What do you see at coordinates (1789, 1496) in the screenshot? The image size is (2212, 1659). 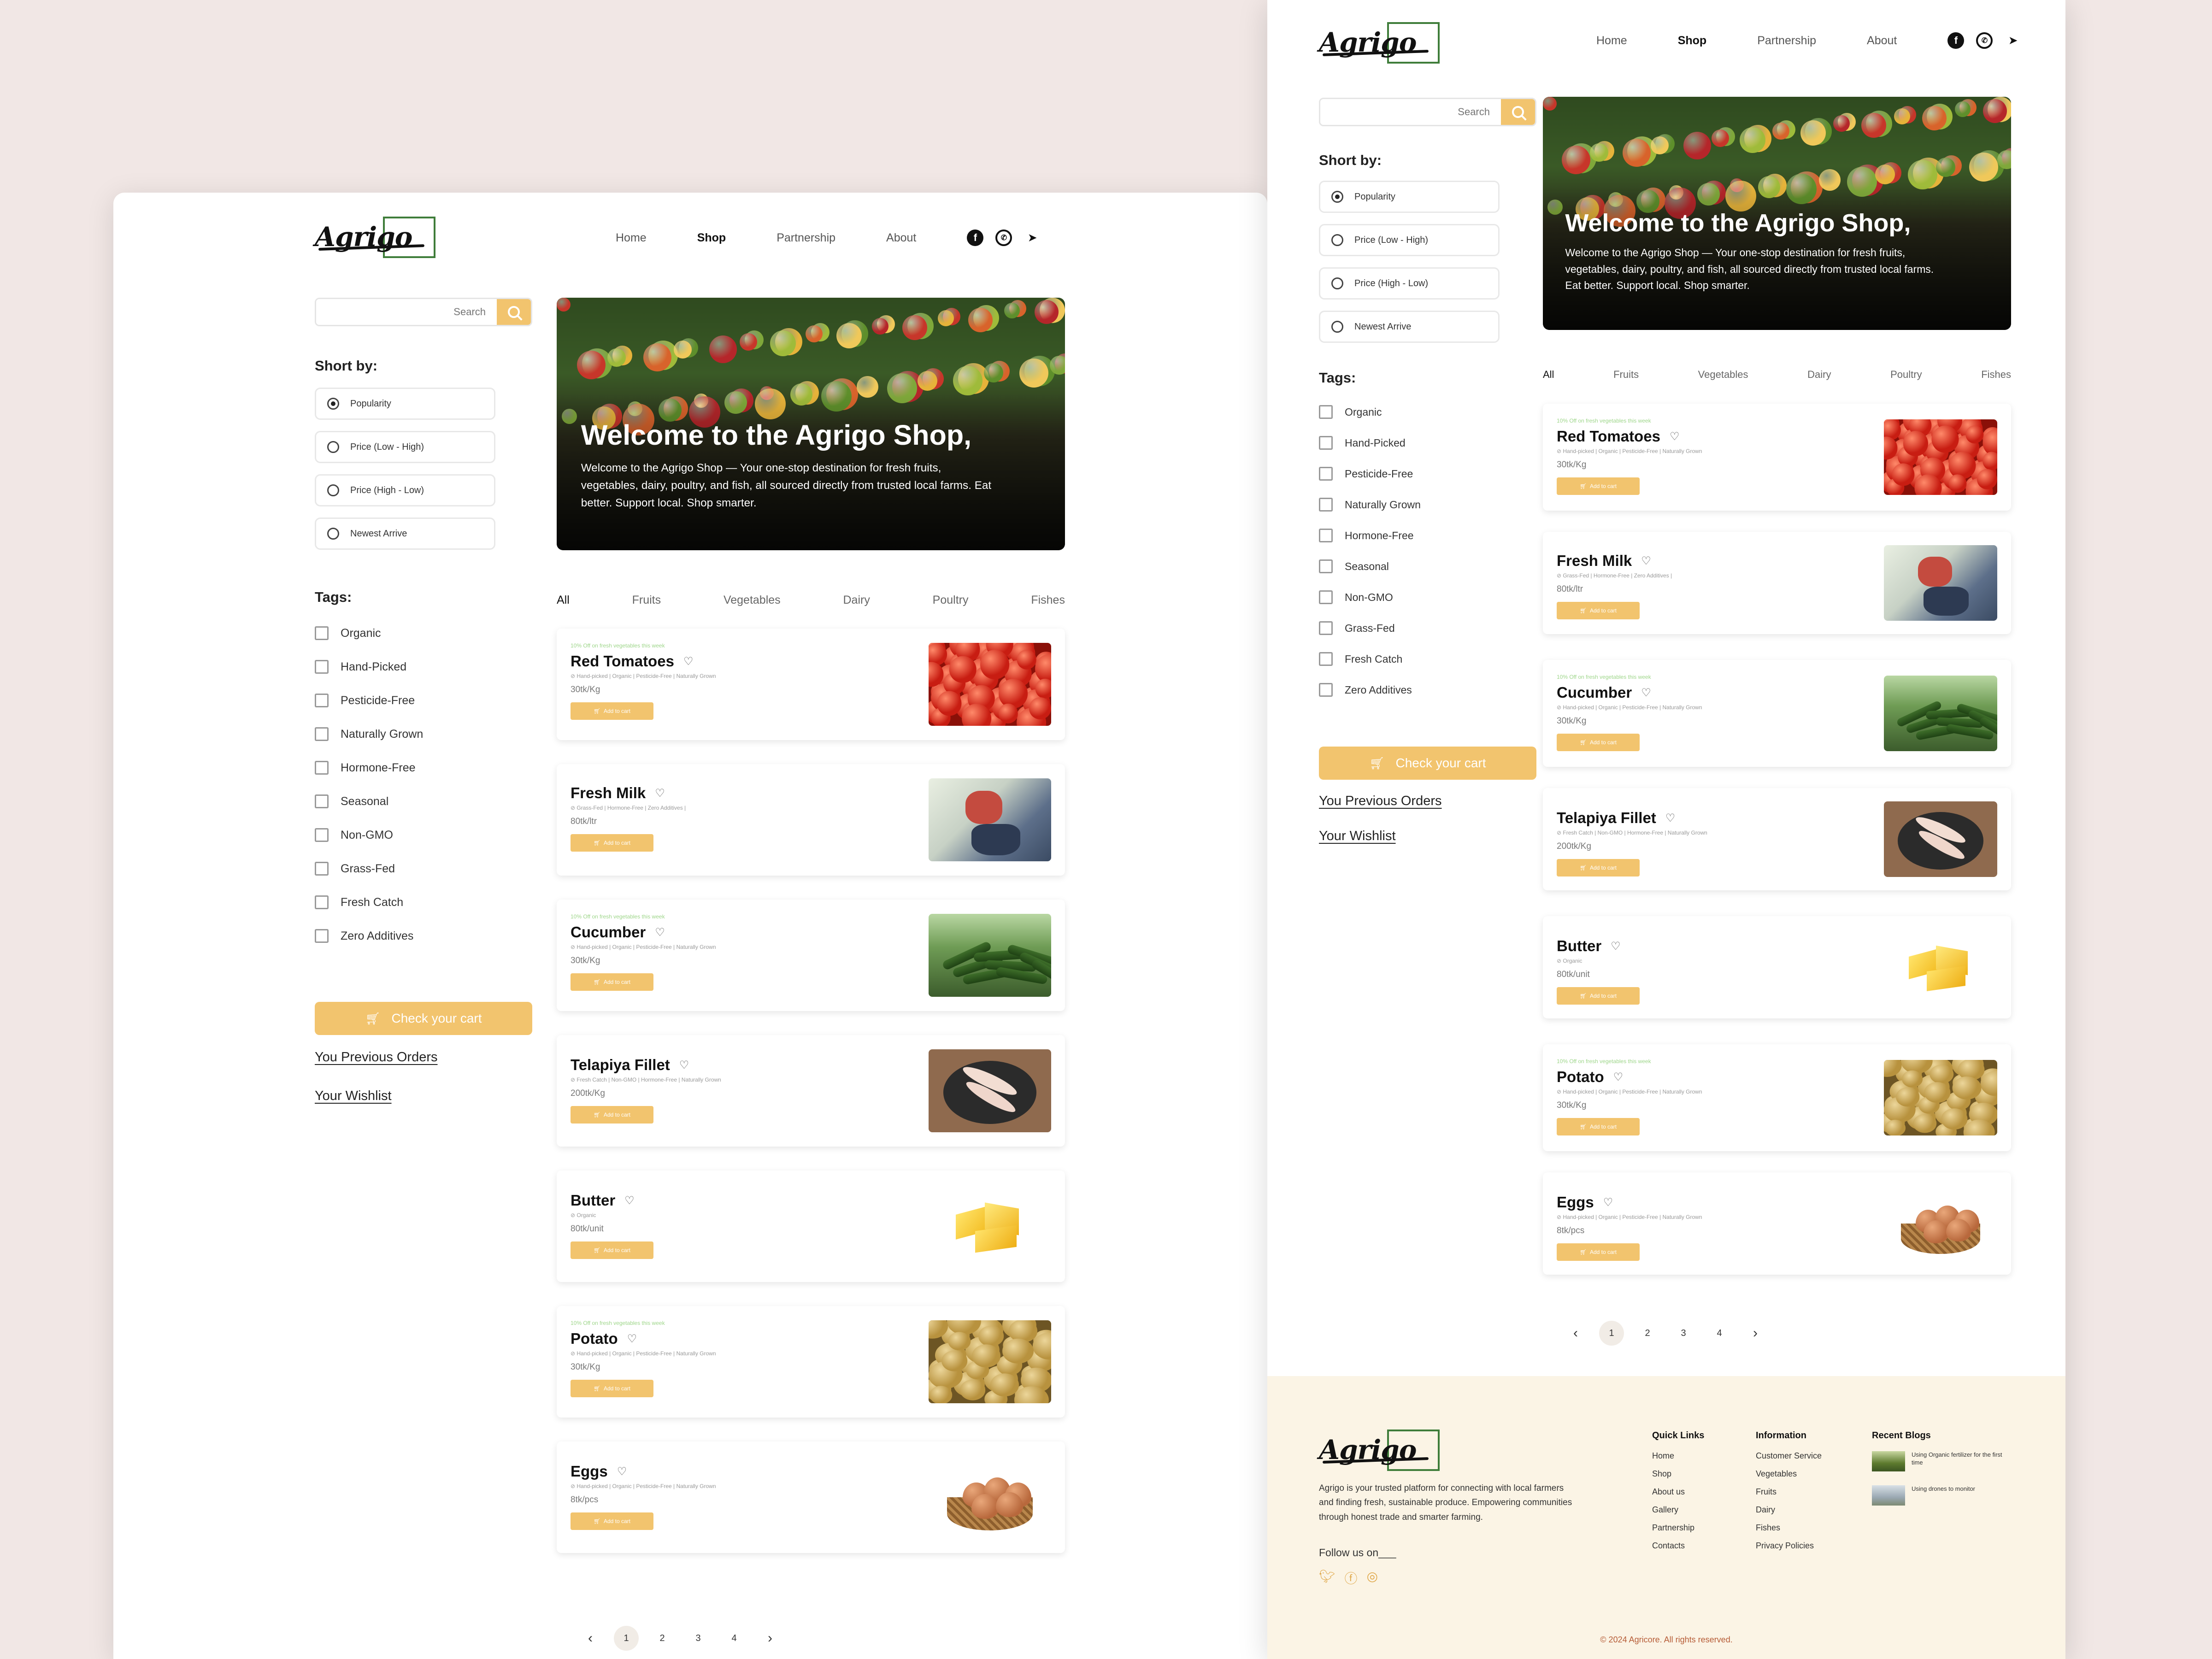 I see `footer-link-fruits: Fruits` at bounding box center [1789, 1496].